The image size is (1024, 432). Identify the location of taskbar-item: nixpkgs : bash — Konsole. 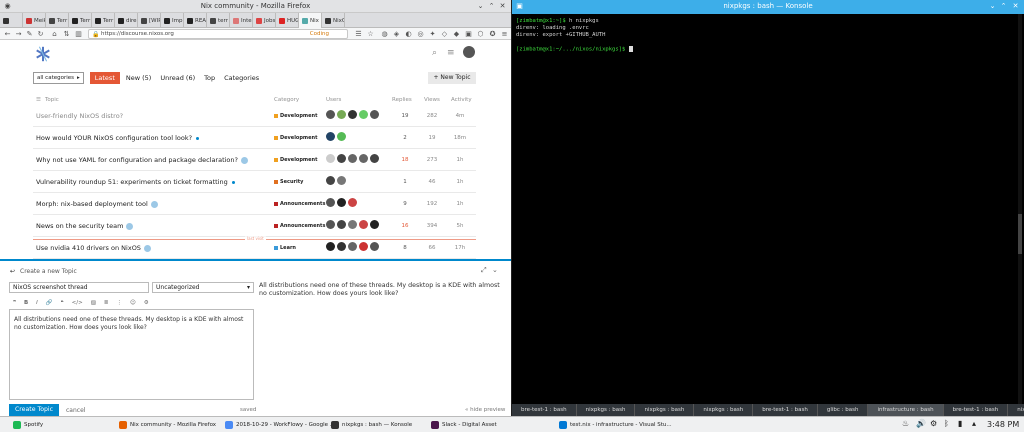
(371, 425).